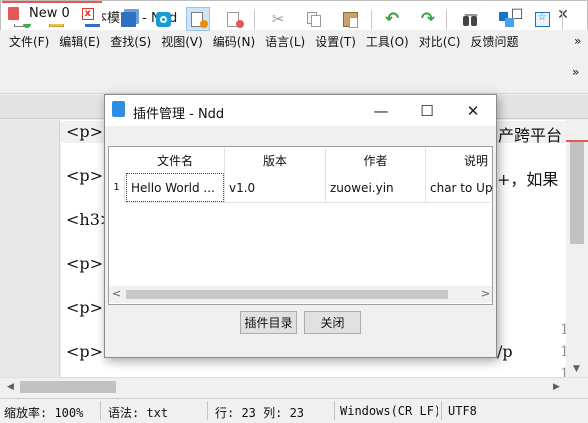 The image size is (588, 423). What do you see at coordinates (556, 387) in the screenshot?
I see `scroll-right-arrow-icon: ▶` at bounding box center [556, 387].